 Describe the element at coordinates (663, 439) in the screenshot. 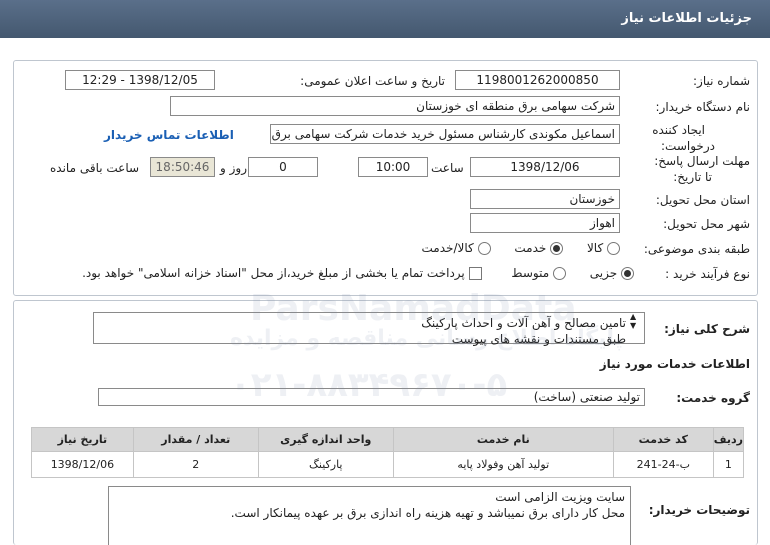

I see `col-code: کد خدمت` at that location.